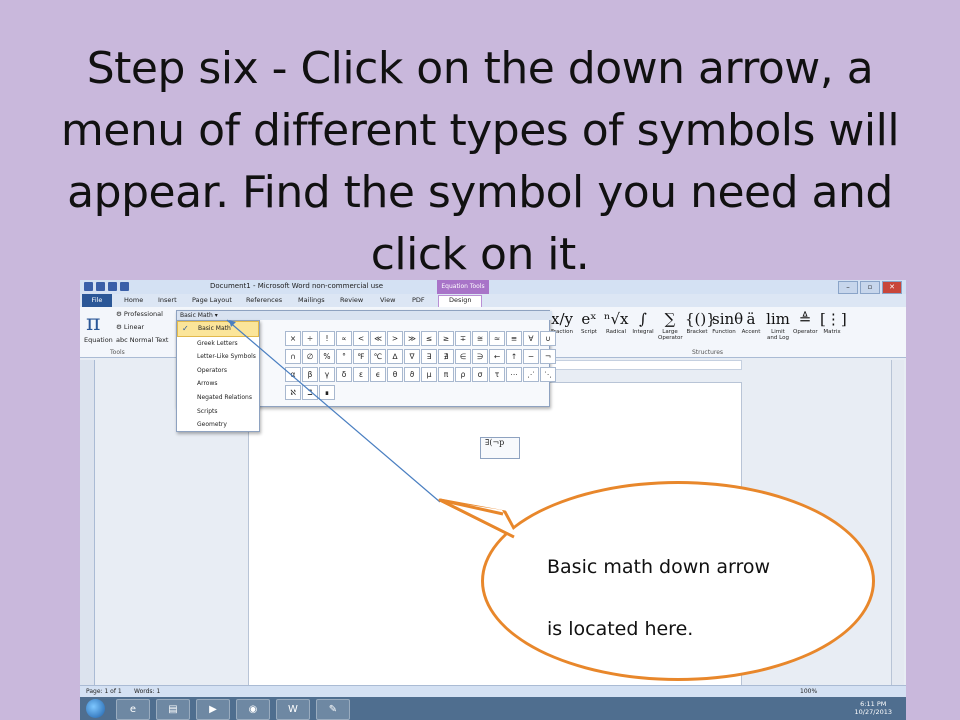 The height and width of the screenshot is (720, 960). Describe the element at coordinates (531, 338) in the screenshot. I see `symbol-button: ∀` at that location.